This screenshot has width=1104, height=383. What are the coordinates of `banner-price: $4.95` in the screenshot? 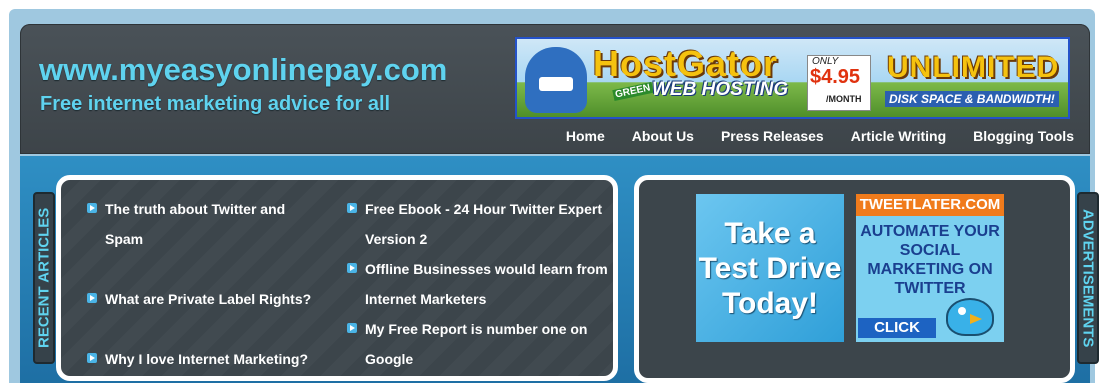 It's located at (835, 77).